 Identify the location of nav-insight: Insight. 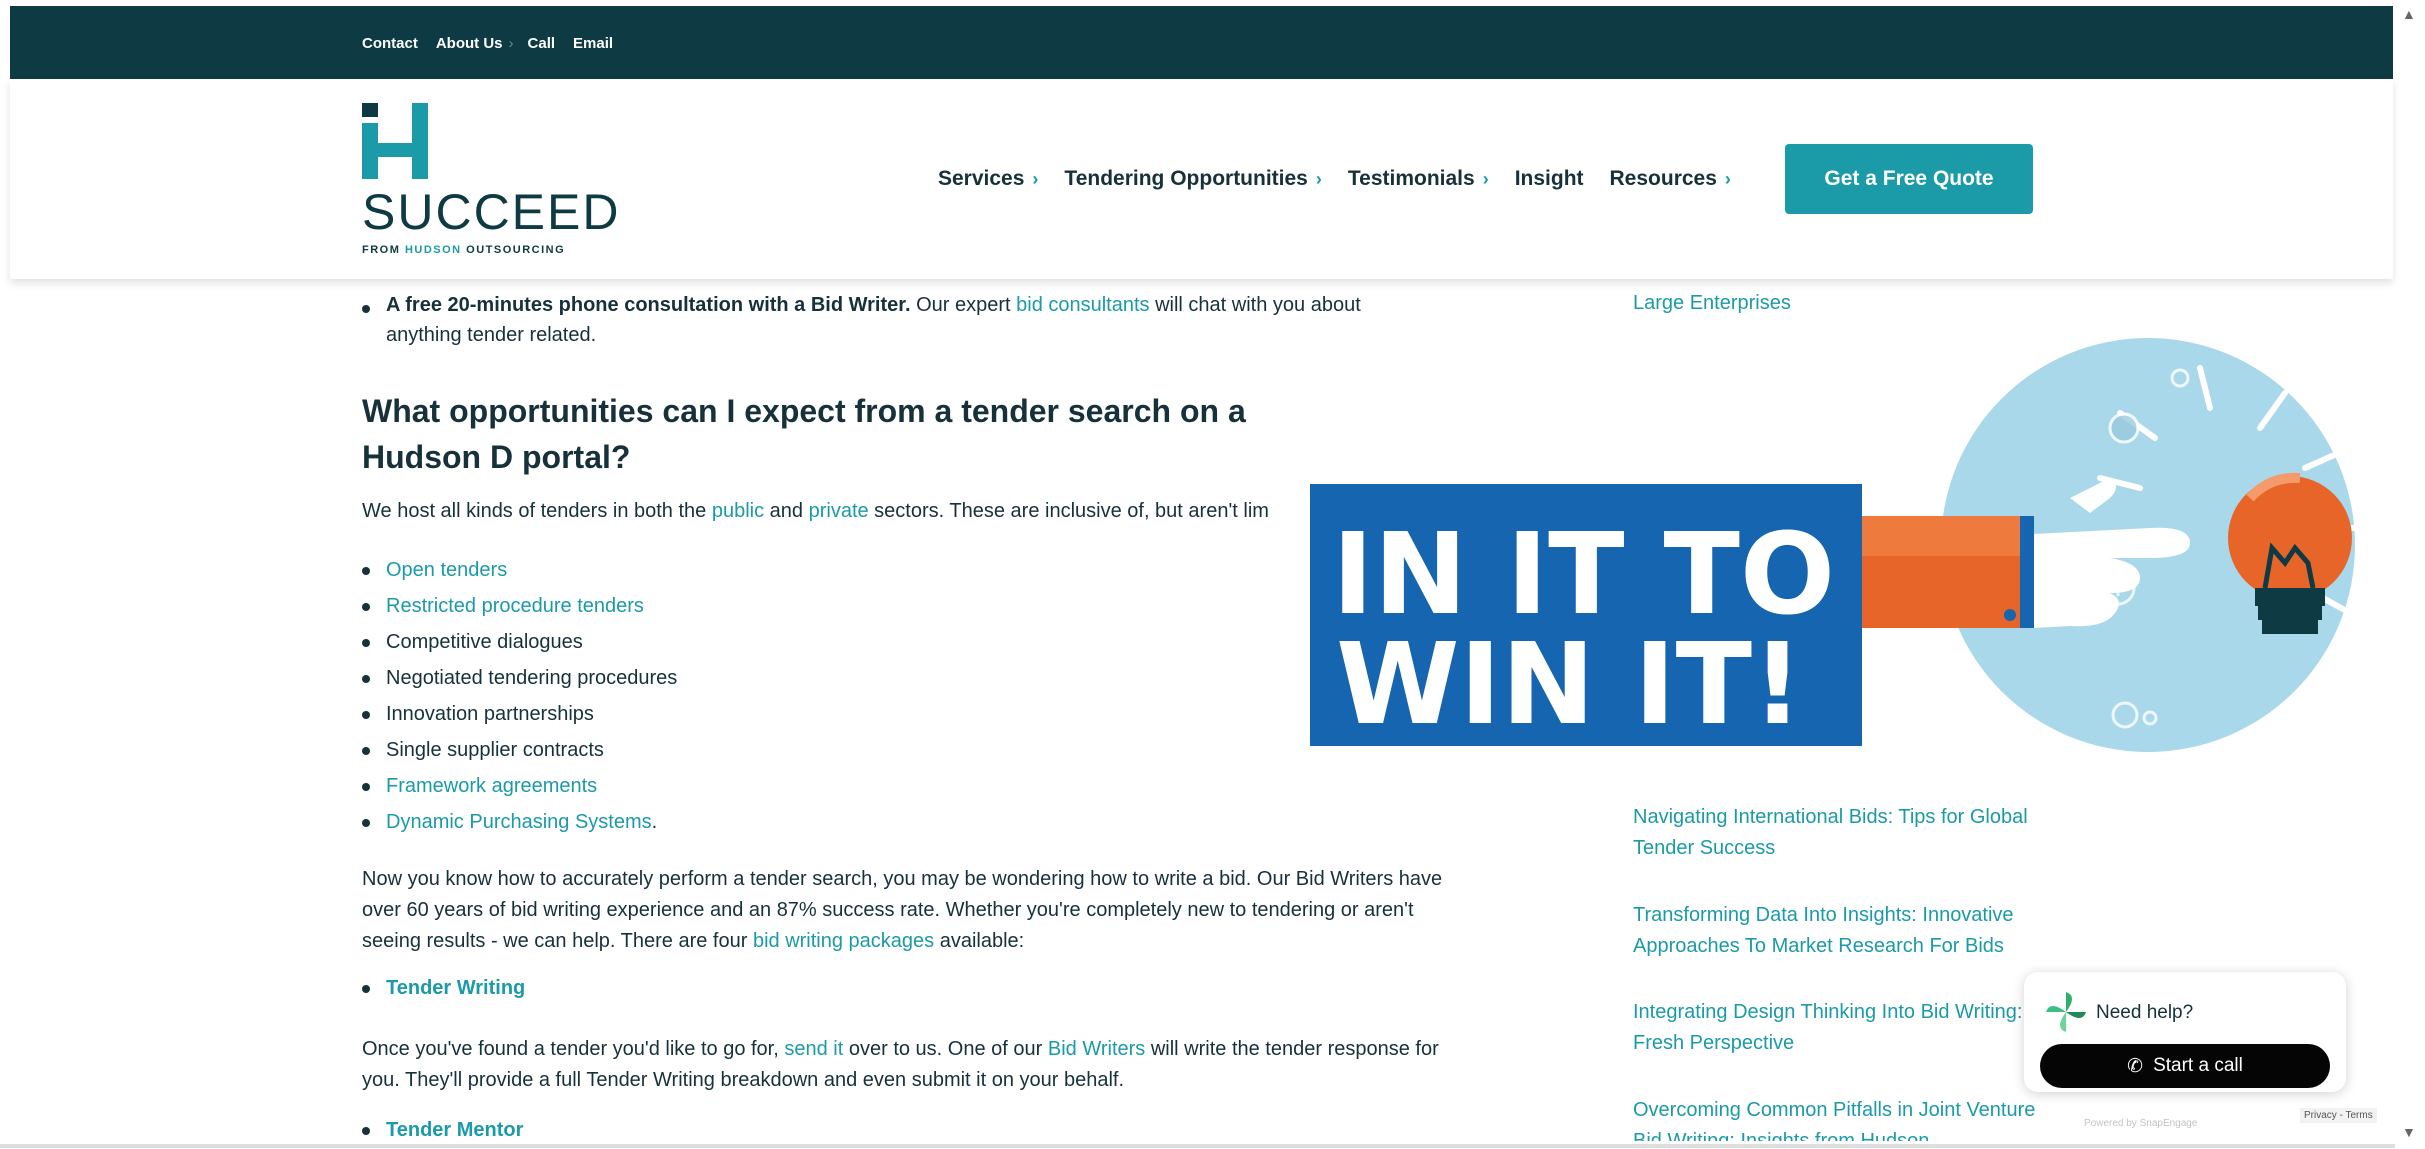
(1549, 179).